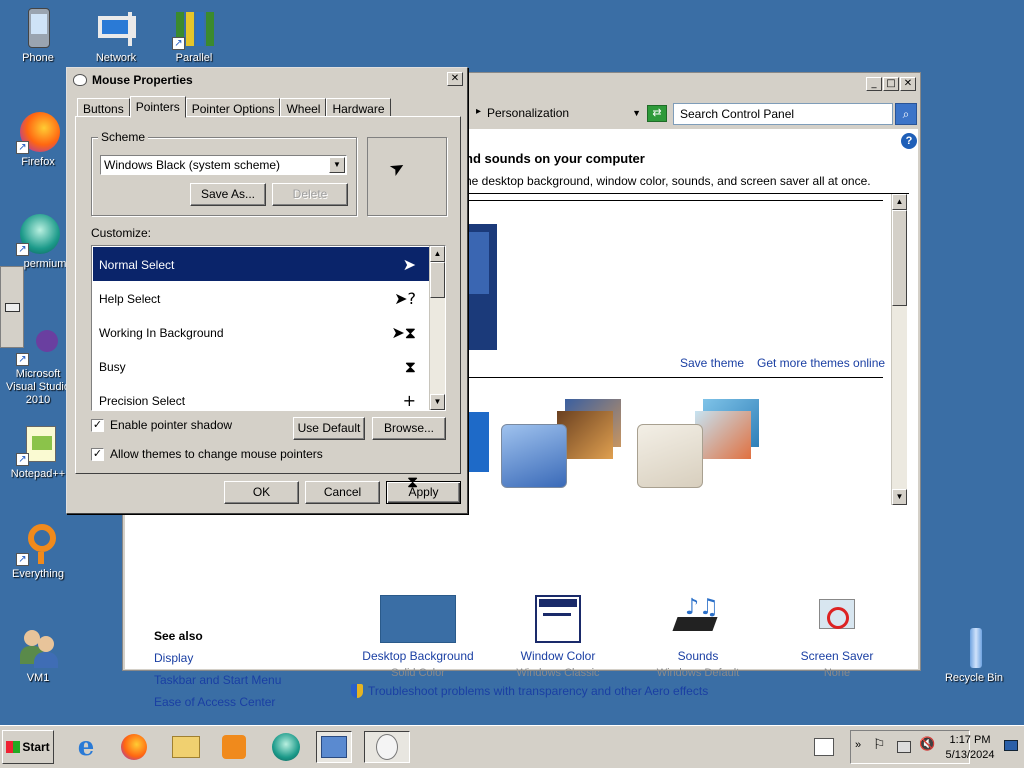 This screenshot has height=768, width=1024. Describe the element at coordinates (86, 747) in the screenshot. I see `taskbar-ie-icon: e` at that location.